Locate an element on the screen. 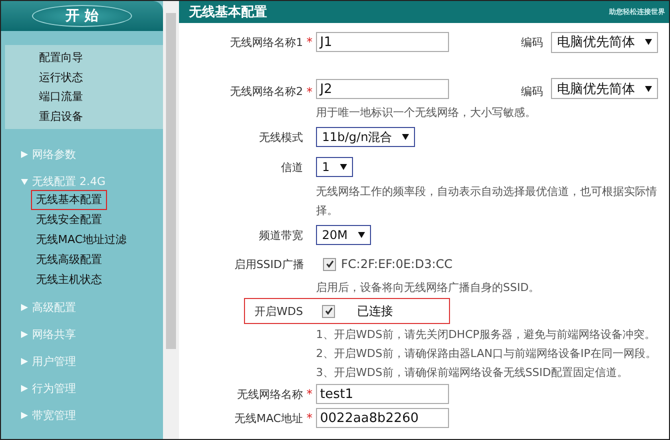  quick-link: 重启设备 is located at coordinates (101, 116).